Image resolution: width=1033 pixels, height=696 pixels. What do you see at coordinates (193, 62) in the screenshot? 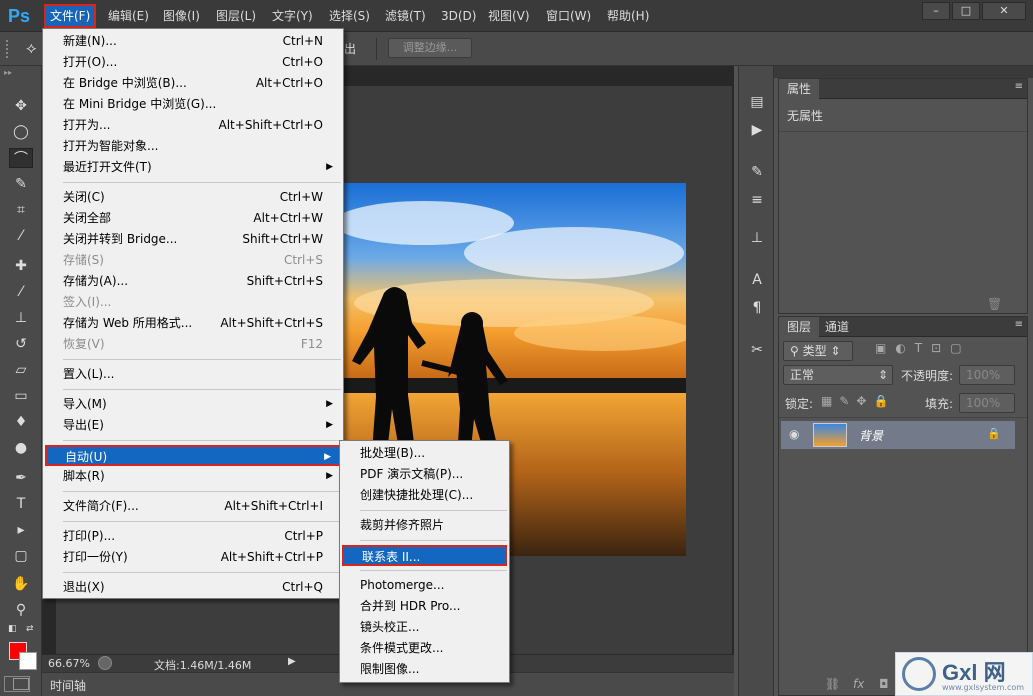
I see `file-menu-item: 打开(O)... Ctrl+O` at bounding box center [193, 62].